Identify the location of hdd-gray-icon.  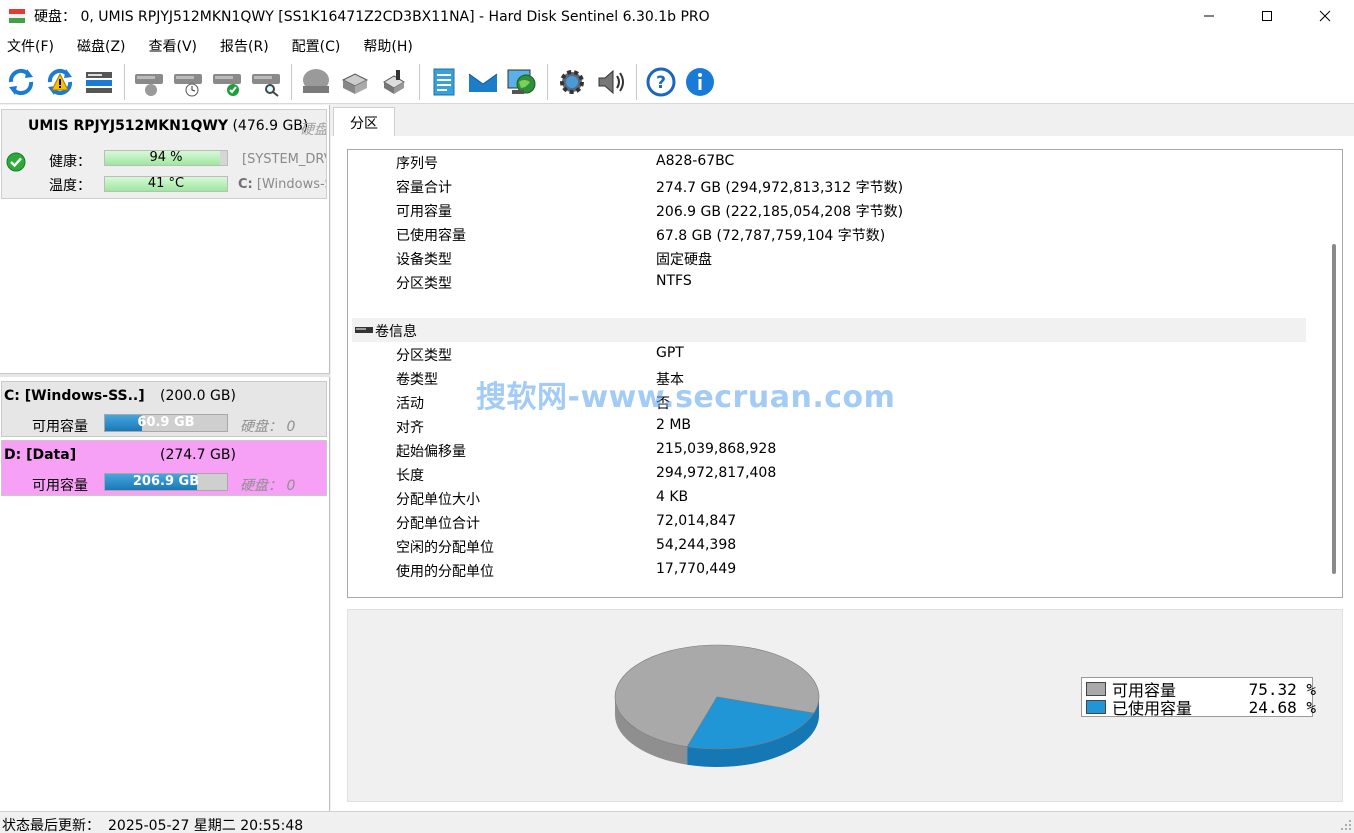
(316, 80).